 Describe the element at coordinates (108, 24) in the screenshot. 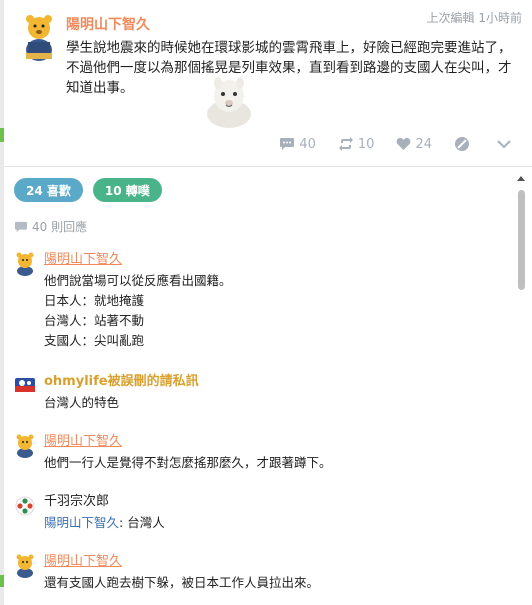

I see `post-author: 陽明山下智久` at that location.